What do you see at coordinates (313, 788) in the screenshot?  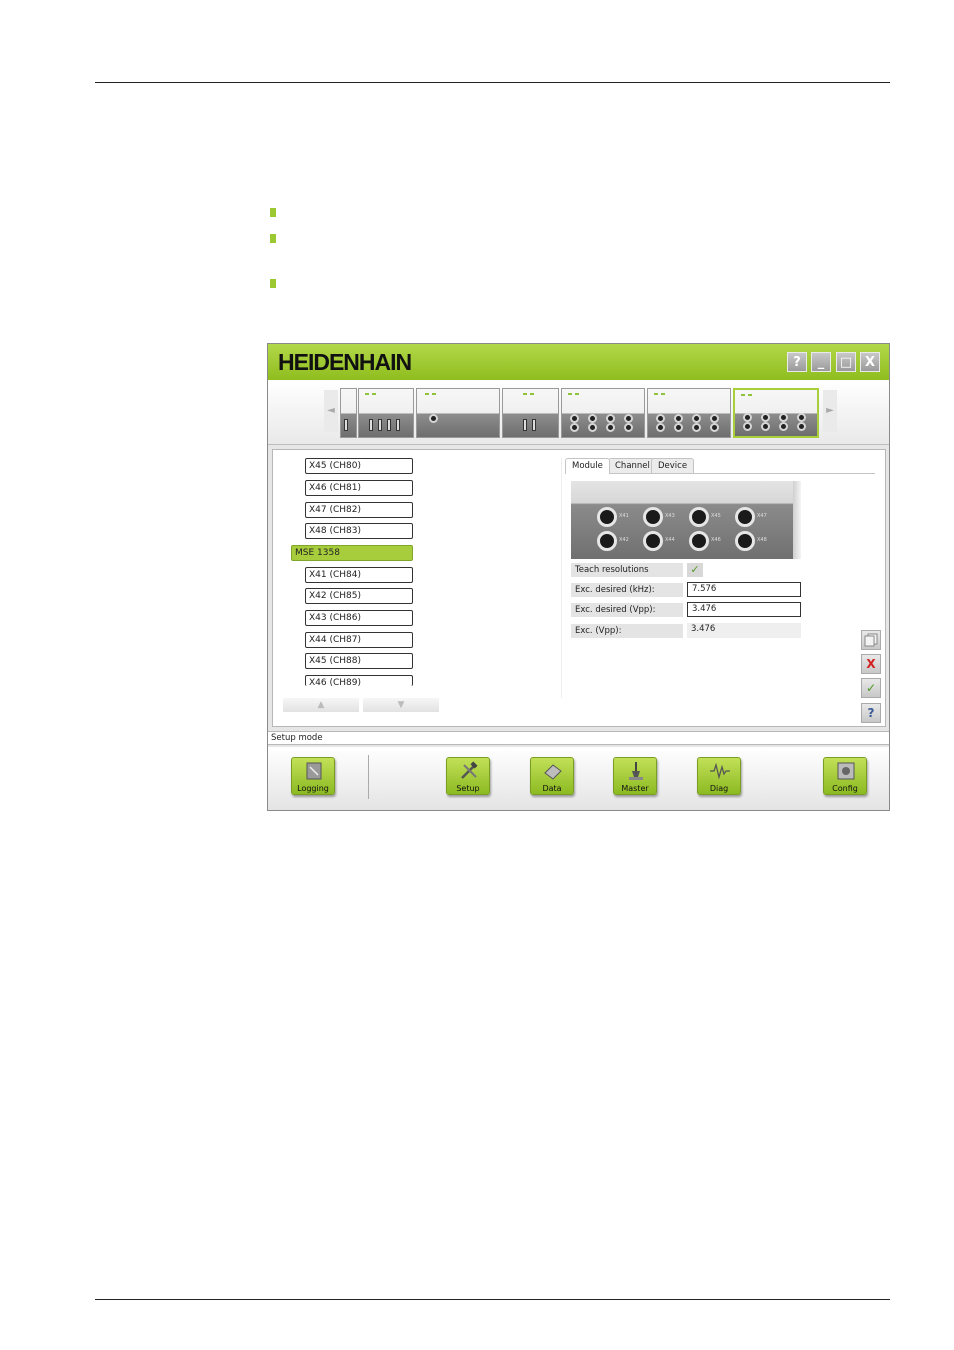 I see `logging-label: Logging` at bounding box center [313, 788].